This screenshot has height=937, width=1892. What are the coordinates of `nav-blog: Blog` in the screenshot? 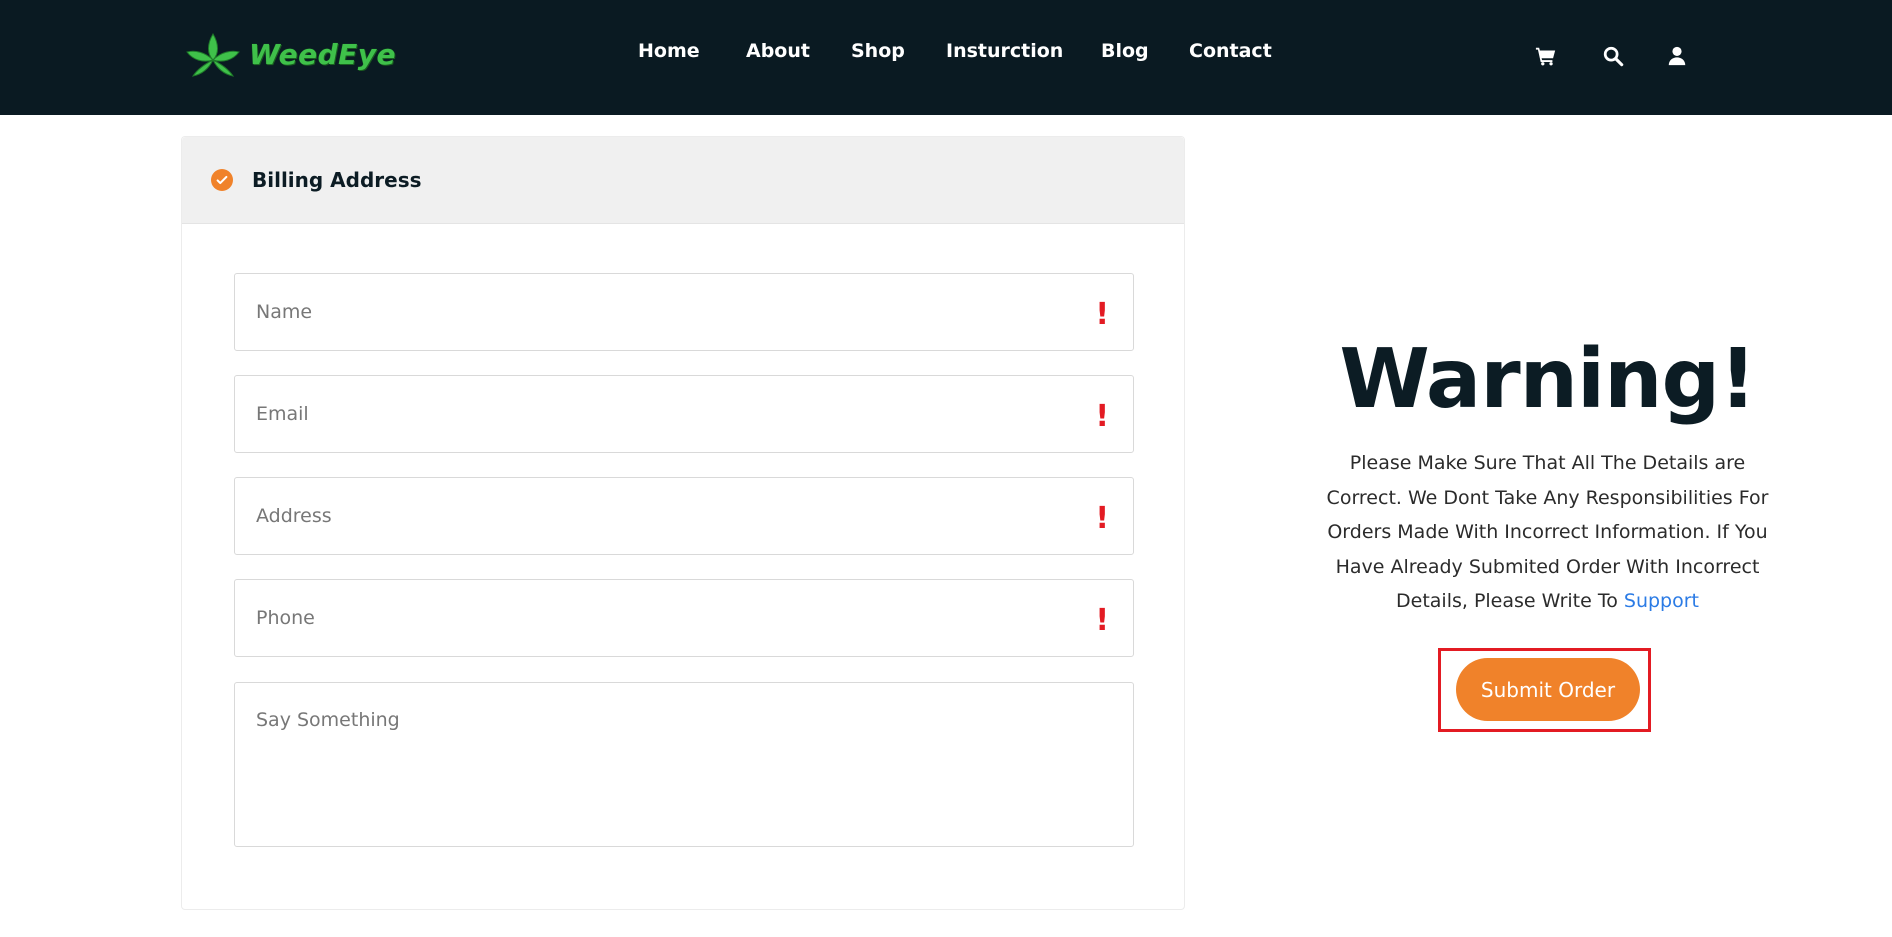 It's located at (1125, 51).